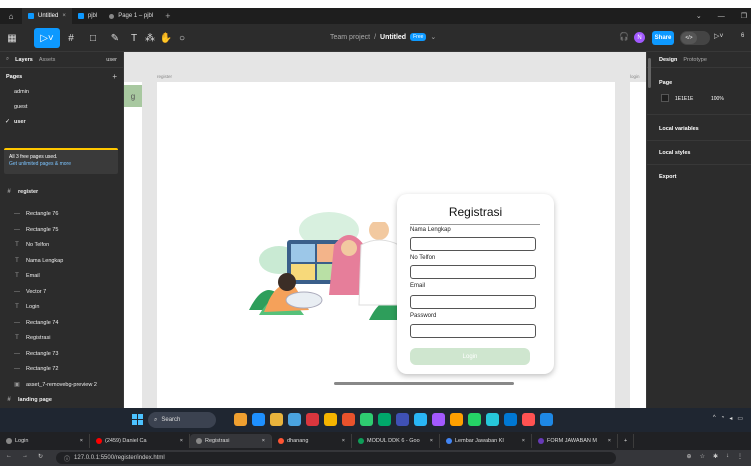 This screenshot has width=751, height=466. Describe the element at coordinates (473, 244) in the screenshot. I see `nama-lengkap-field` at that location.